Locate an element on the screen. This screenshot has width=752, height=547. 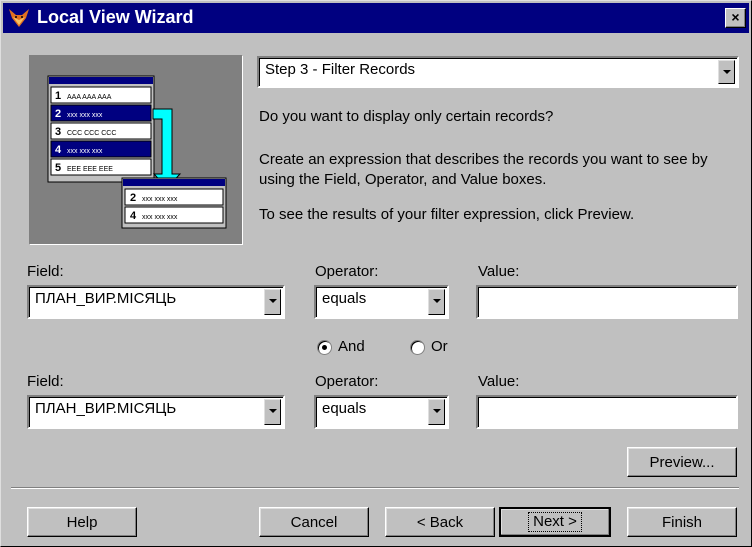
pic-row-text: CCC CCC CCC is located at coordinates (91, 133).